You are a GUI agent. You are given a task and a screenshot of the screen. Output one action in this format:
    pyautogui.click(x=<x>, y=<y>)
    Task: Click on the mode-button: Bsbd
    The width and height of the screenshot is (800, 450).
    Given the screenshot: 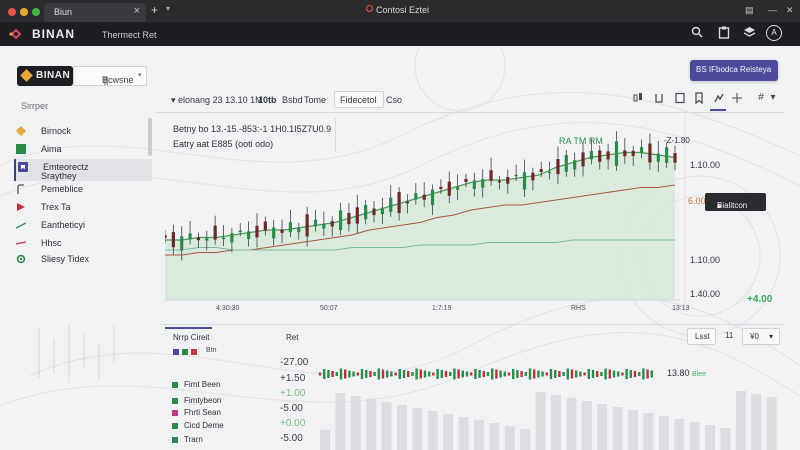 What is the action you would take?
    pyautogui.click(x=292, y=100)
    